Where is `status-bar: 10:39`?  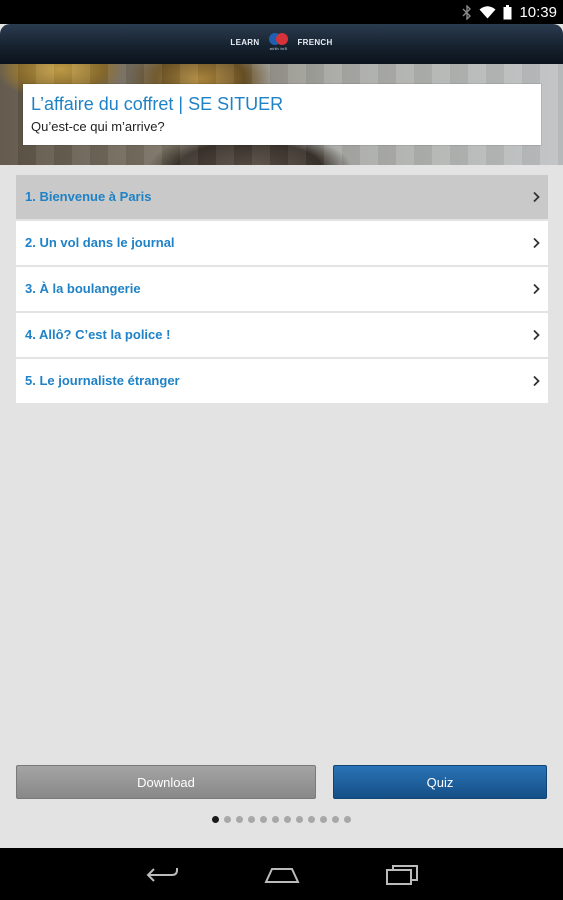
status-bar: 10:39 is located at coordinates (281, 12).